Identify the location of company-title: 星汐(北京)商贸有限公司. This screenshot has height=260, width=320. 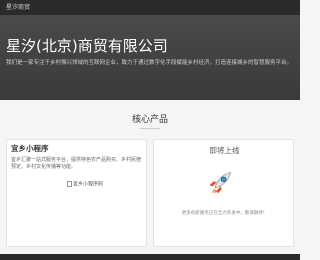
(87, 46).